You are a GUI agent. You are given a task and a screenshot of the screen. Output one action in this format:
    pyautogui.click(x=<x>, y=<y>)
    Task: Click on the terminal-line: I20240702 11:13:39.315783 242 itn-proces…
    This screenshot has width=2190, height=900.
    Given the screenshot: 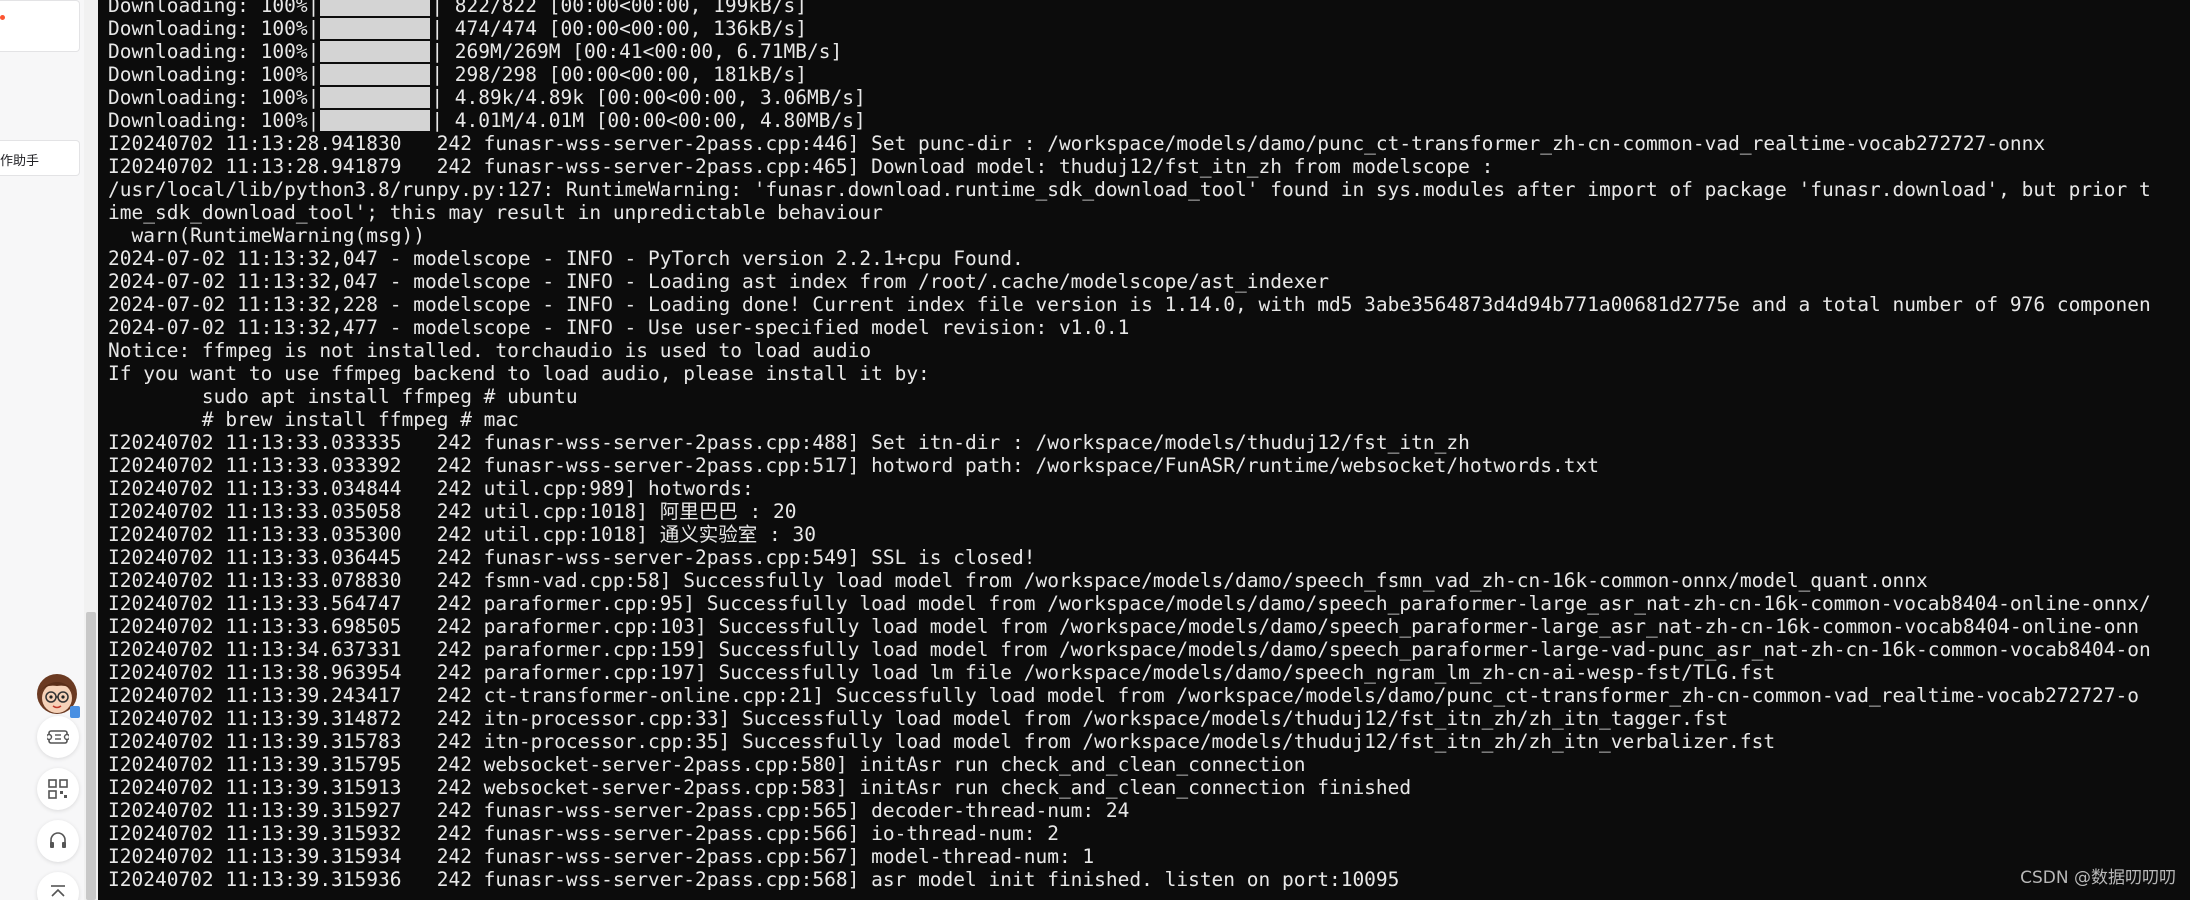 What is the action you would take?
    pyautogui.click(x=1129, y=741)
    